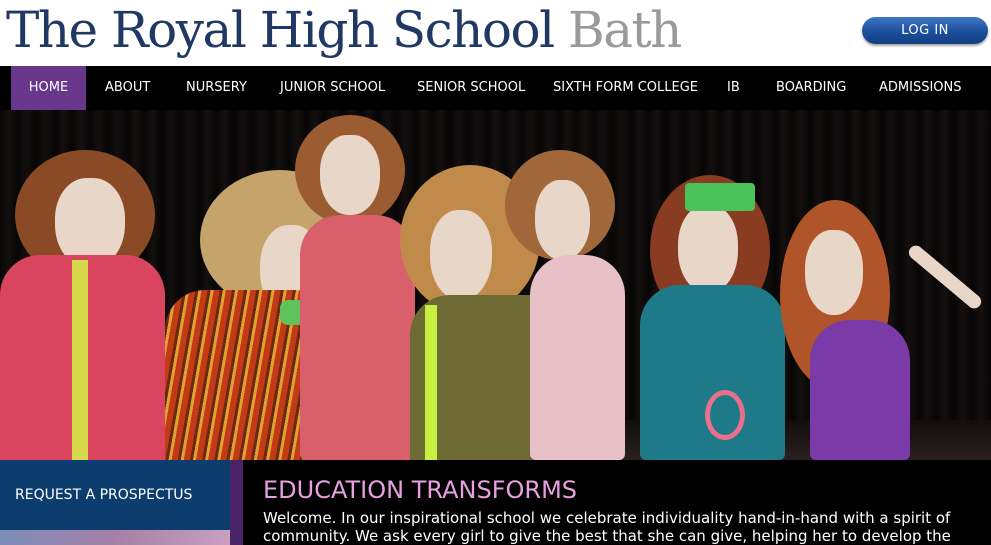 This screenshot has width=991, height=545. I want to click on nav-item-home: HOME, so click(48, 88).